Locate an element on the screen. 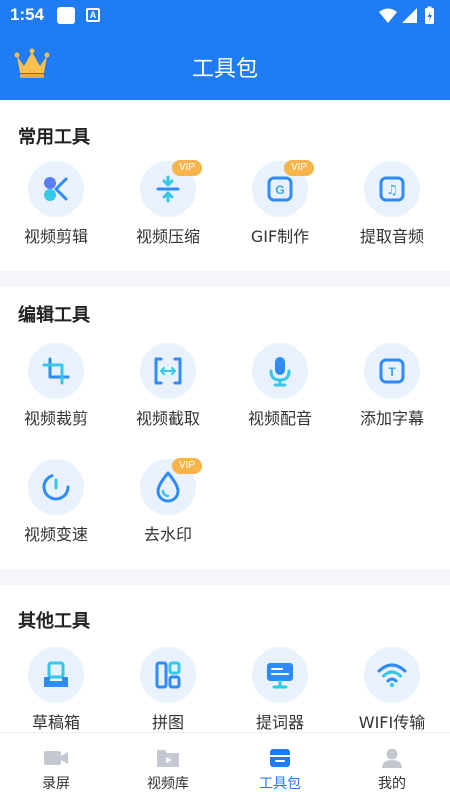  tab-label: 工具包 is located at coordinates (280, 784).